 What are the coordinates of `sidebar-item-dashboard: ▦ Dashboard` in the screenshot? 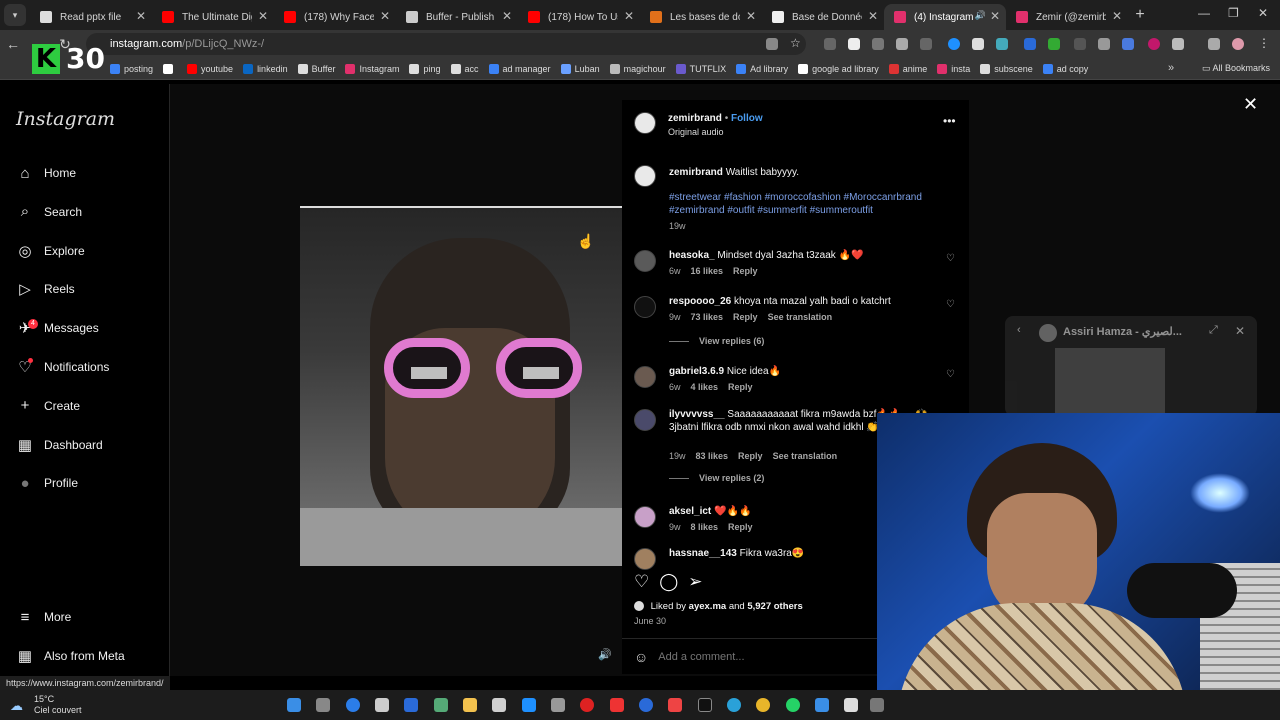 It's located at (59, 445).